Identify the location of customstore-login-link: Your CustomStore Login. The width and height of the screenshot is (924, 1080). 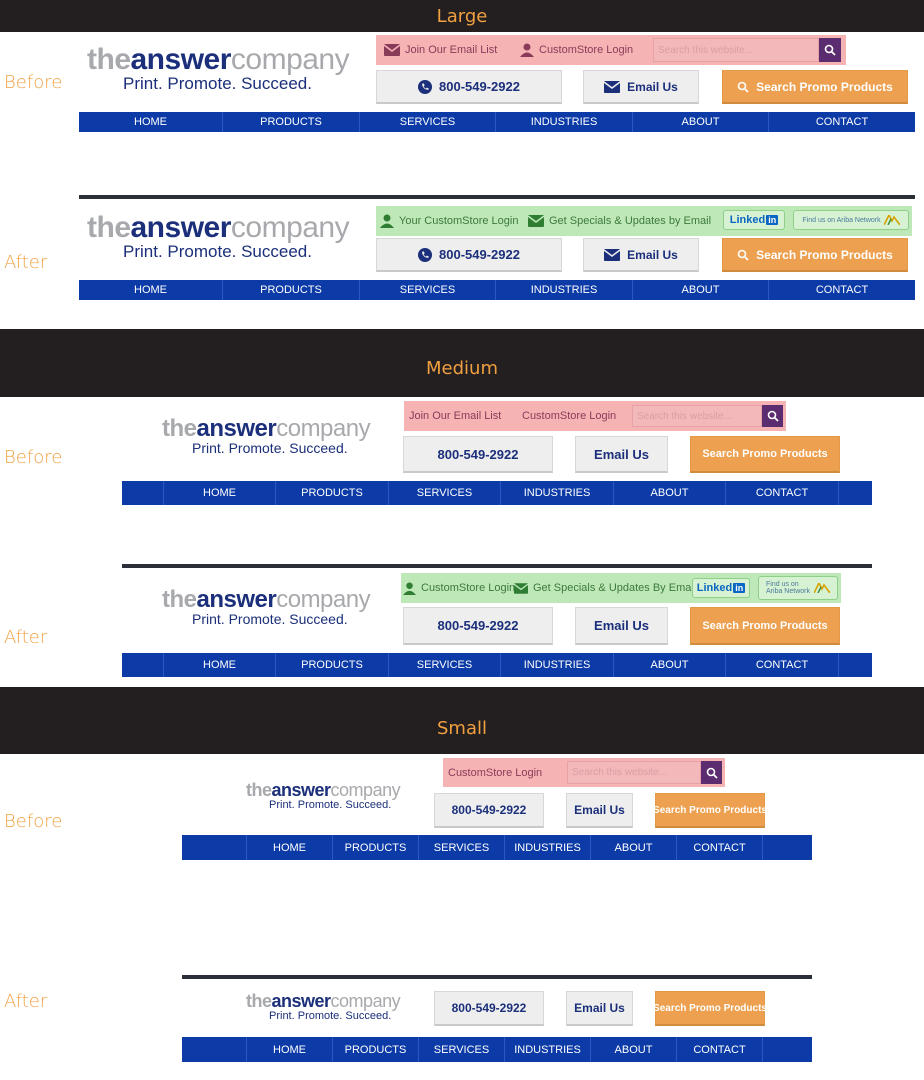
(449, 221).